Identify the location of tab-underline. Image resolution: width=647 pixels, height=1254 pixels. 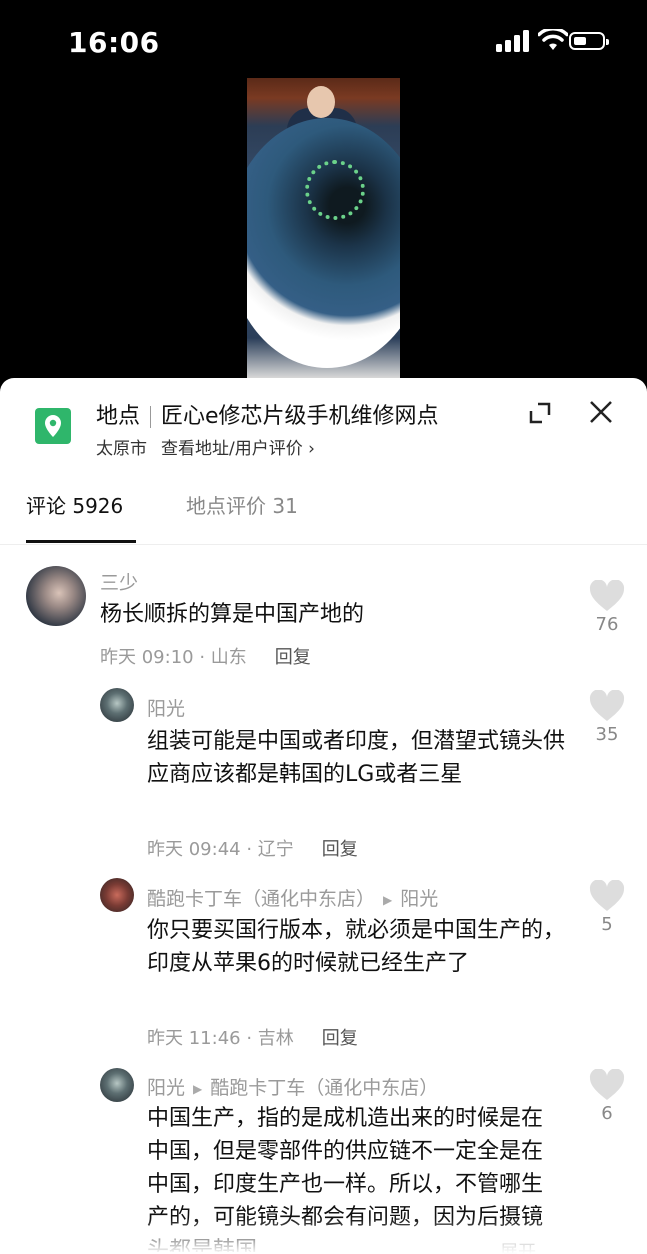
(81, 541).